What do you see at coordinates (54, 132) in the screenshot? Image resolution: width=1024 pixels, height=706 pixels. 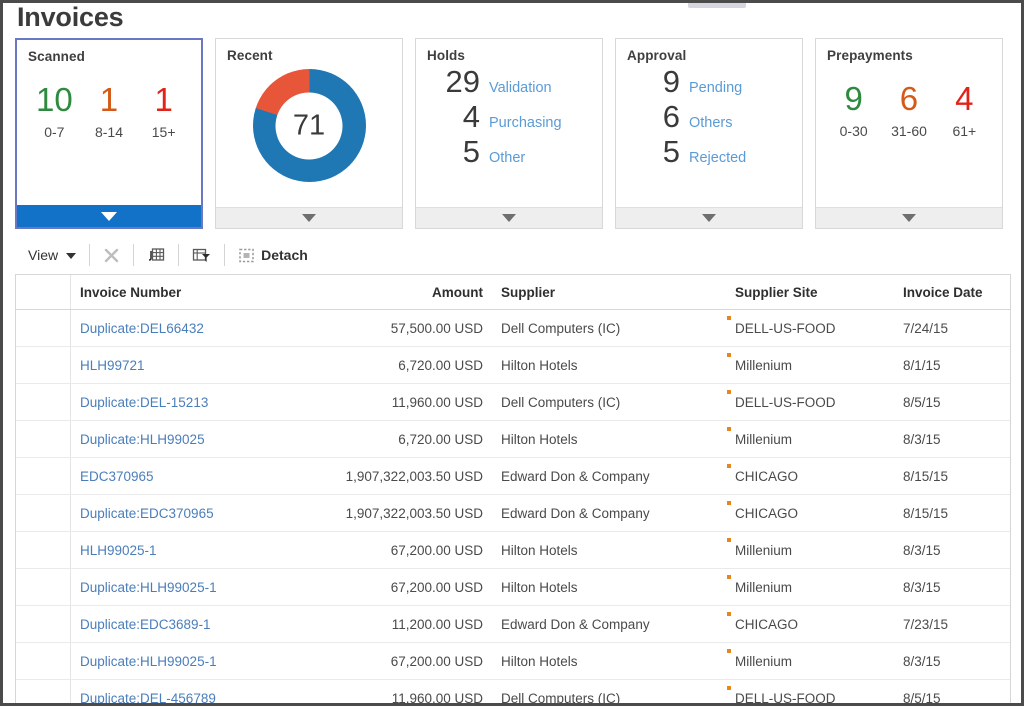 I see `aging-label: 0-7` at bounding box center [54, 132].